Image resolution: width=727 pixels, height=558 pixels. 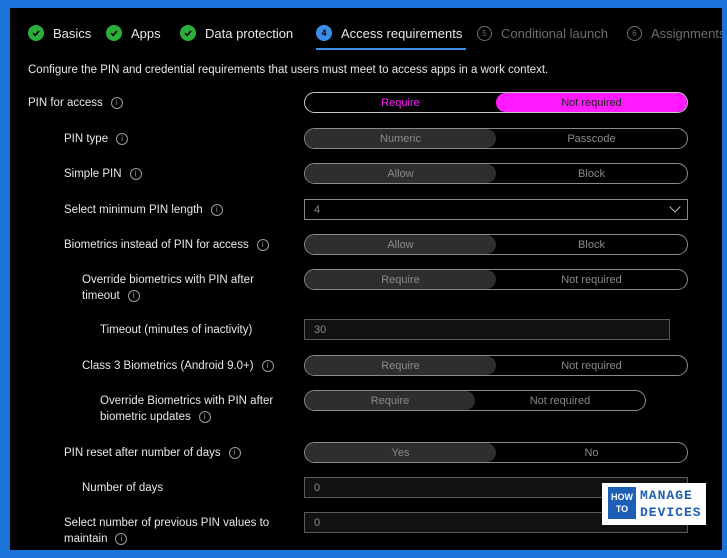 I want to click on override-biometrics-toggle: Require Not required, so click(x=496, y=279).